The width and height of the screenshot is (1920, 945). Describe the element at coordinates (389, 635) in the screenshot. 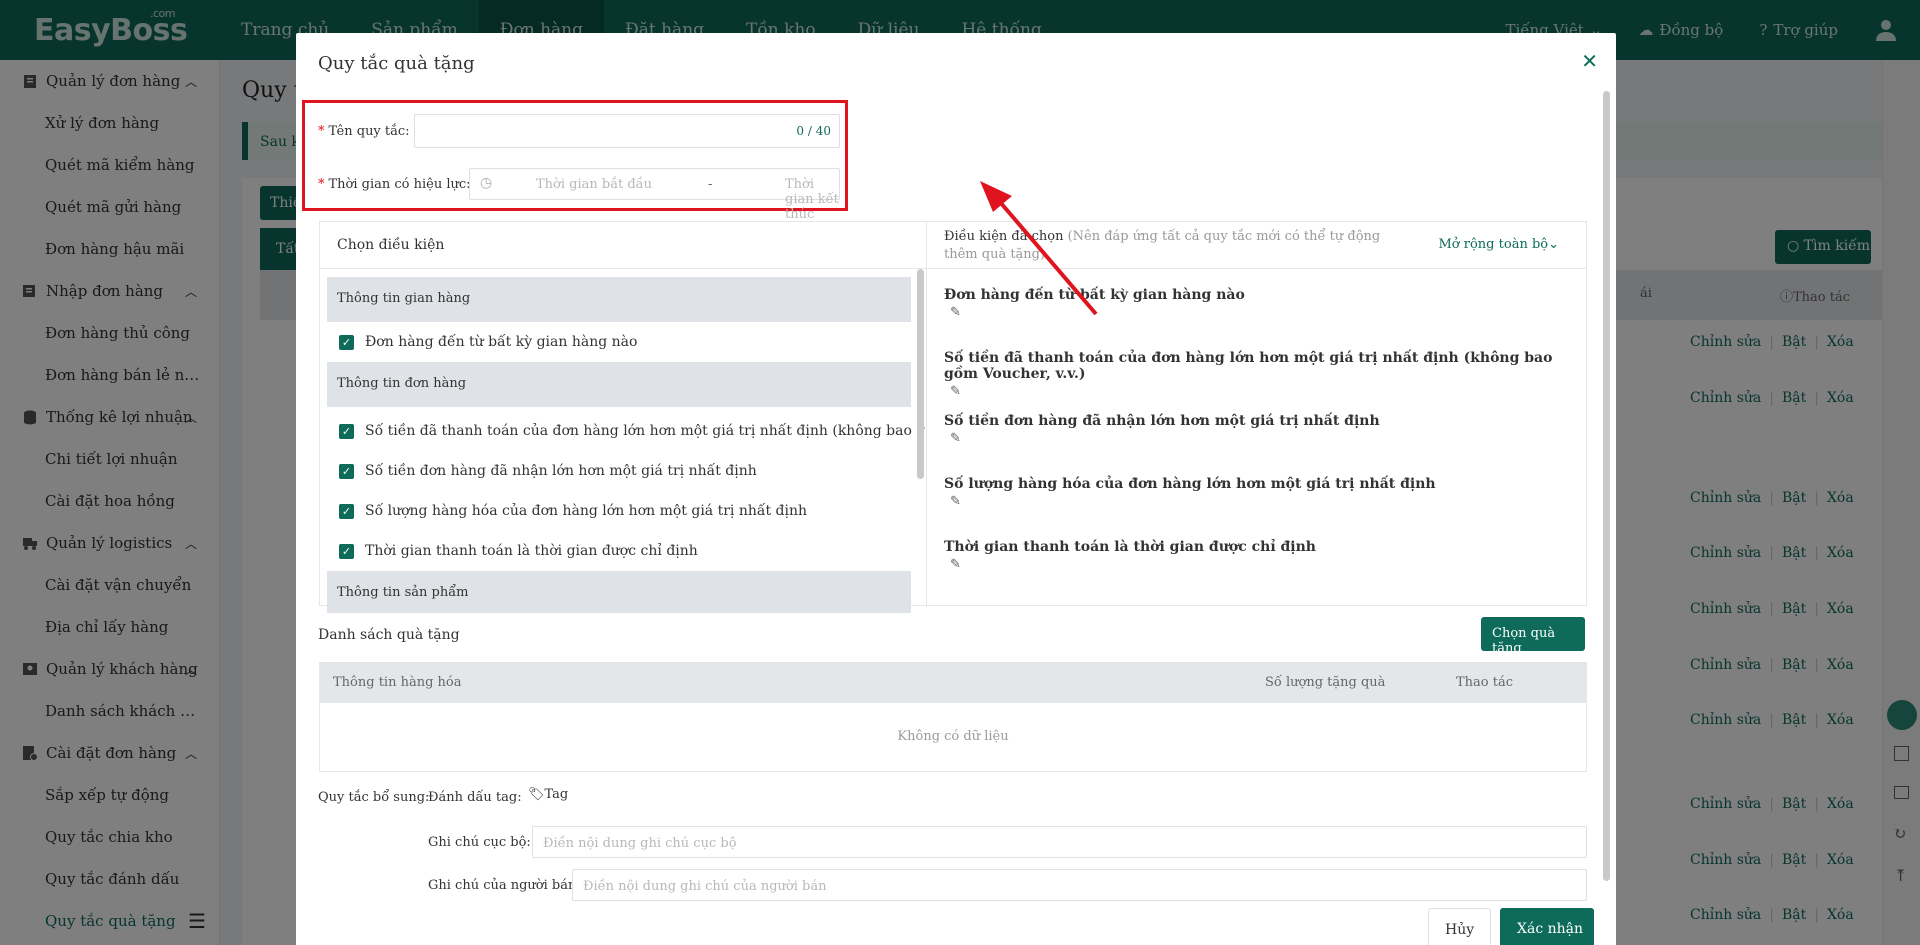

I see `gift-list-title: Danh sách quà tặng` at that location.